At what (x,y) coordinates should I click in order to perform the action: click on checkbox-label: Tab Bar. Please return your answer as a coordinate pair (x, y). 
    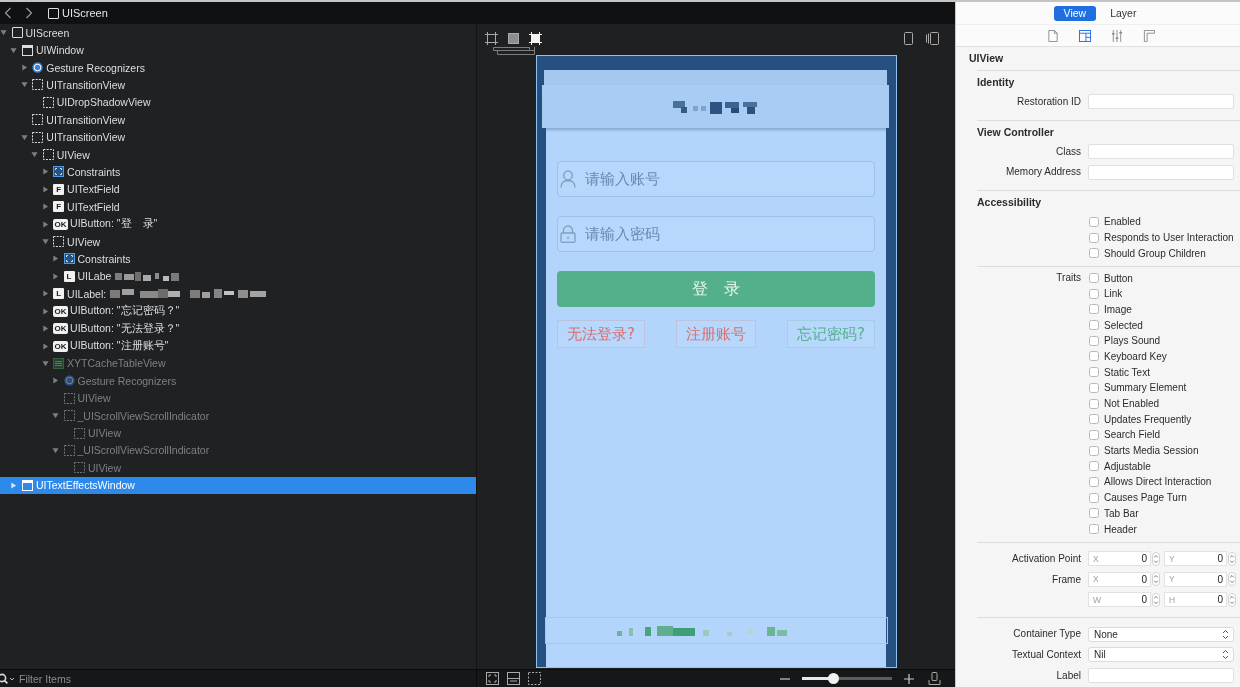
    Looking at the image, I should click on (1121, 513).